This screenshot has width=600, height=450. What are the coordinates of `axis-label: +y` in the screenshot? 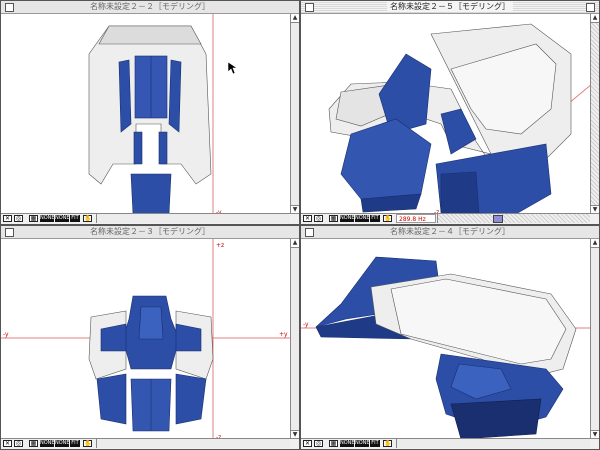 It's located at (283, 334).